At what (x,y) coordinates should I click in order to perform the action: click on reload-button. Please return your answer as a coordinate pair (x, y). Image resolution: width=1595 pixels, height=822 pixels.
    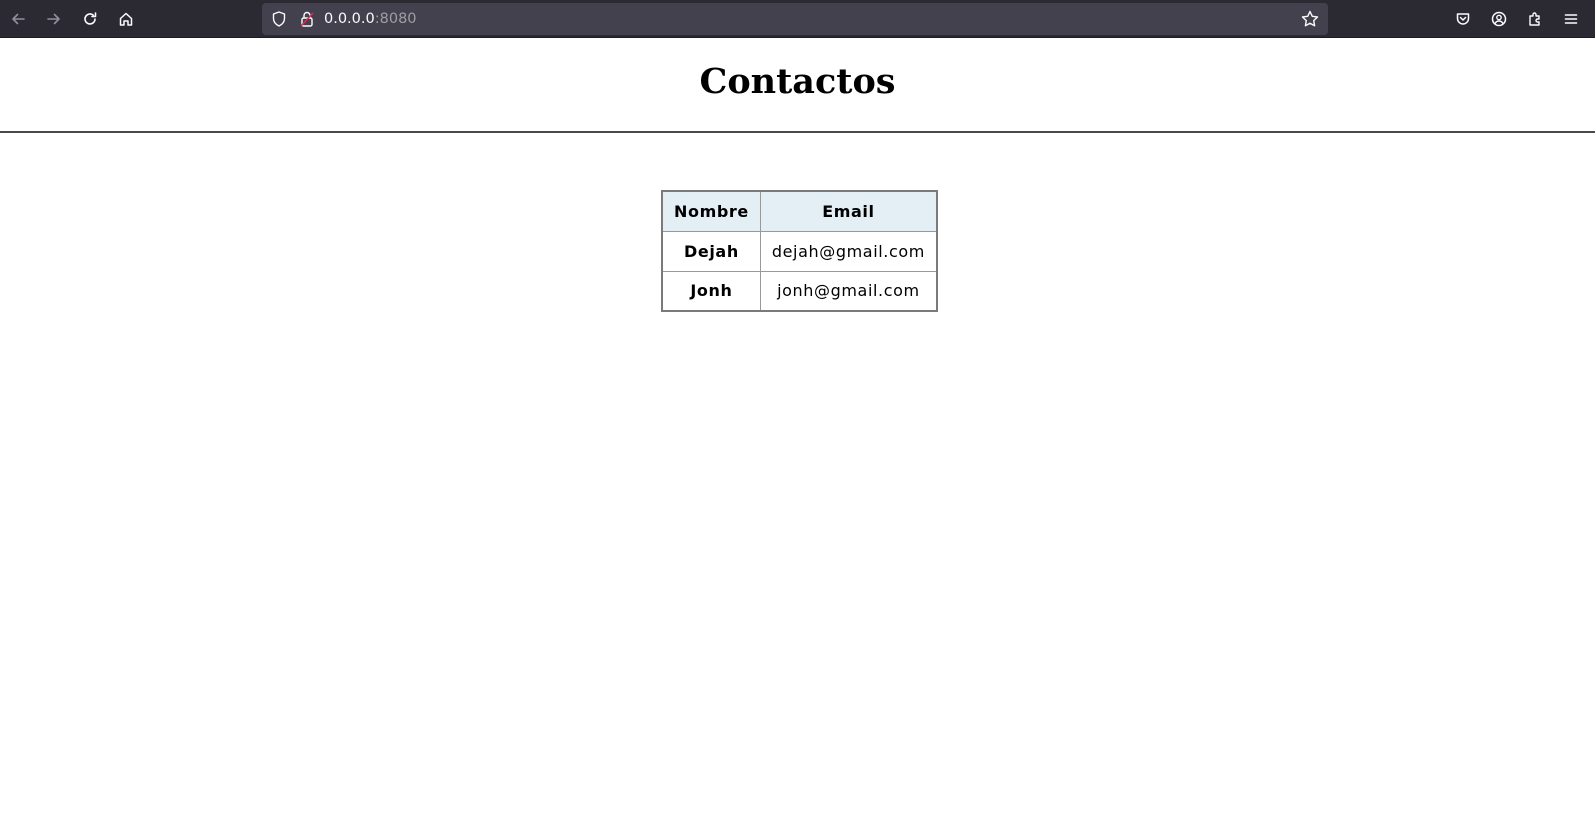
    Looking at the image, I should click on (90, 19).